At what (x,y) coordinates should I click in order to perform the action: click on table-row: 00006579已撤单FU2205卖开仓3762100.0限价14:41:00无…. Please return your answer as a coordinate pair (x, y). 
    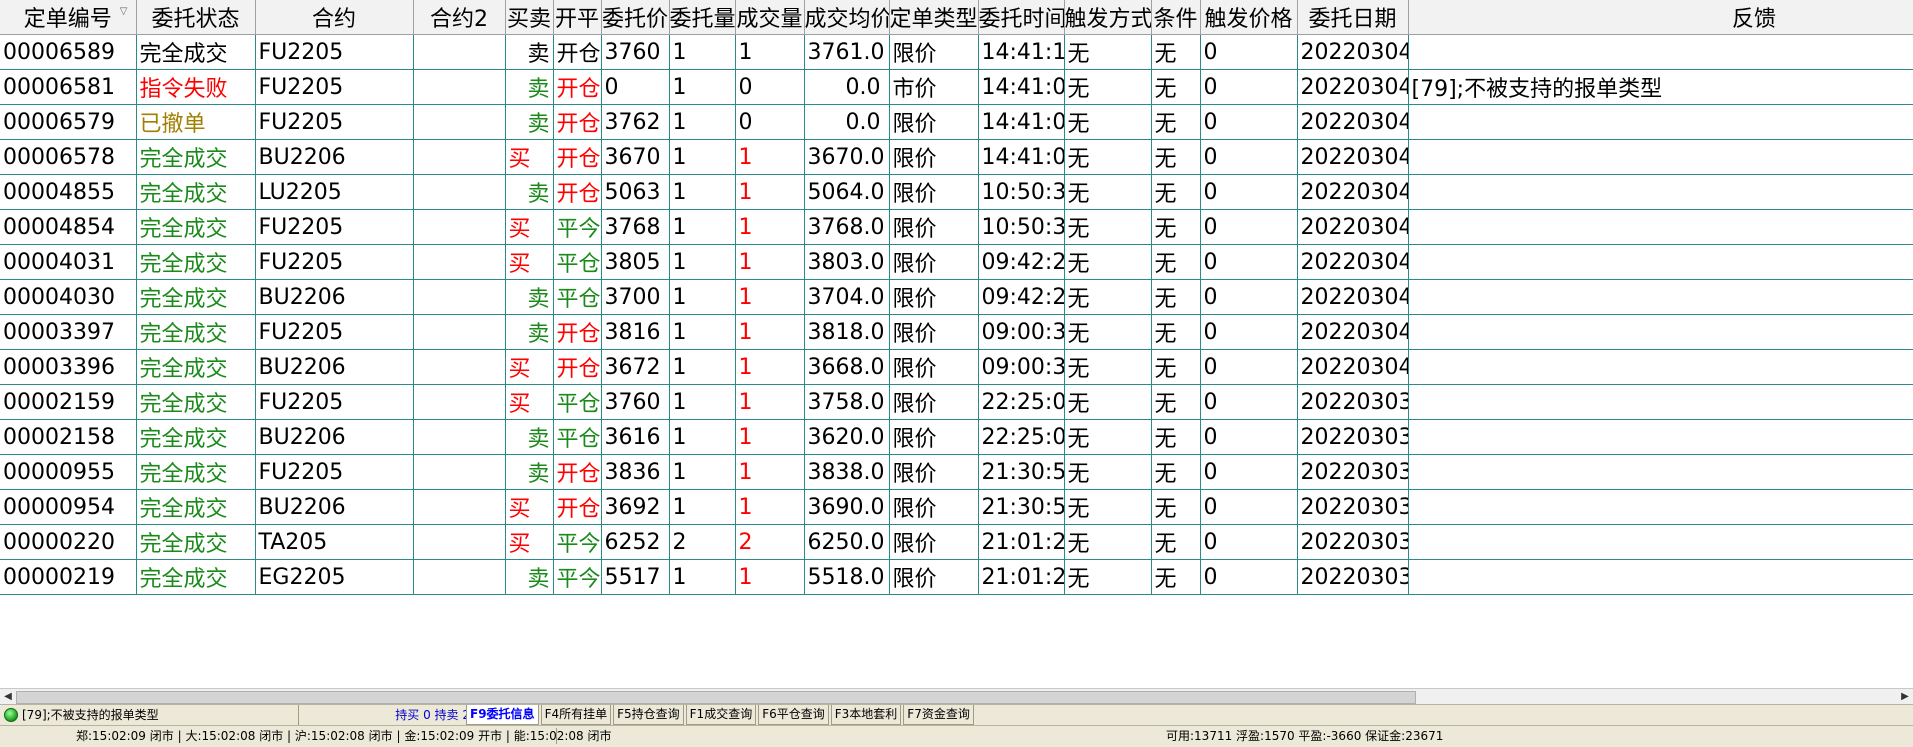
    Looking at the image, I should click on (956, 122).